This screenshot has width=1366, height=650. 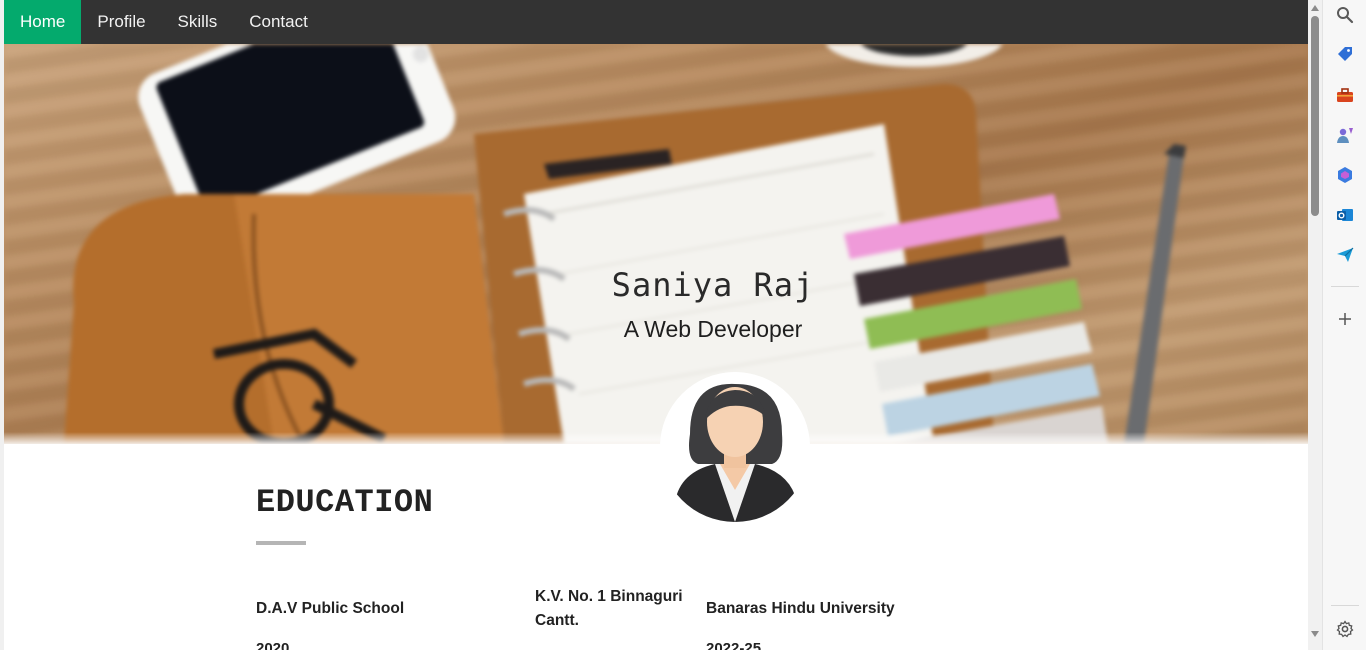 I want to click on education-item: Banaras Hindu University, so click(x=836, y=609).